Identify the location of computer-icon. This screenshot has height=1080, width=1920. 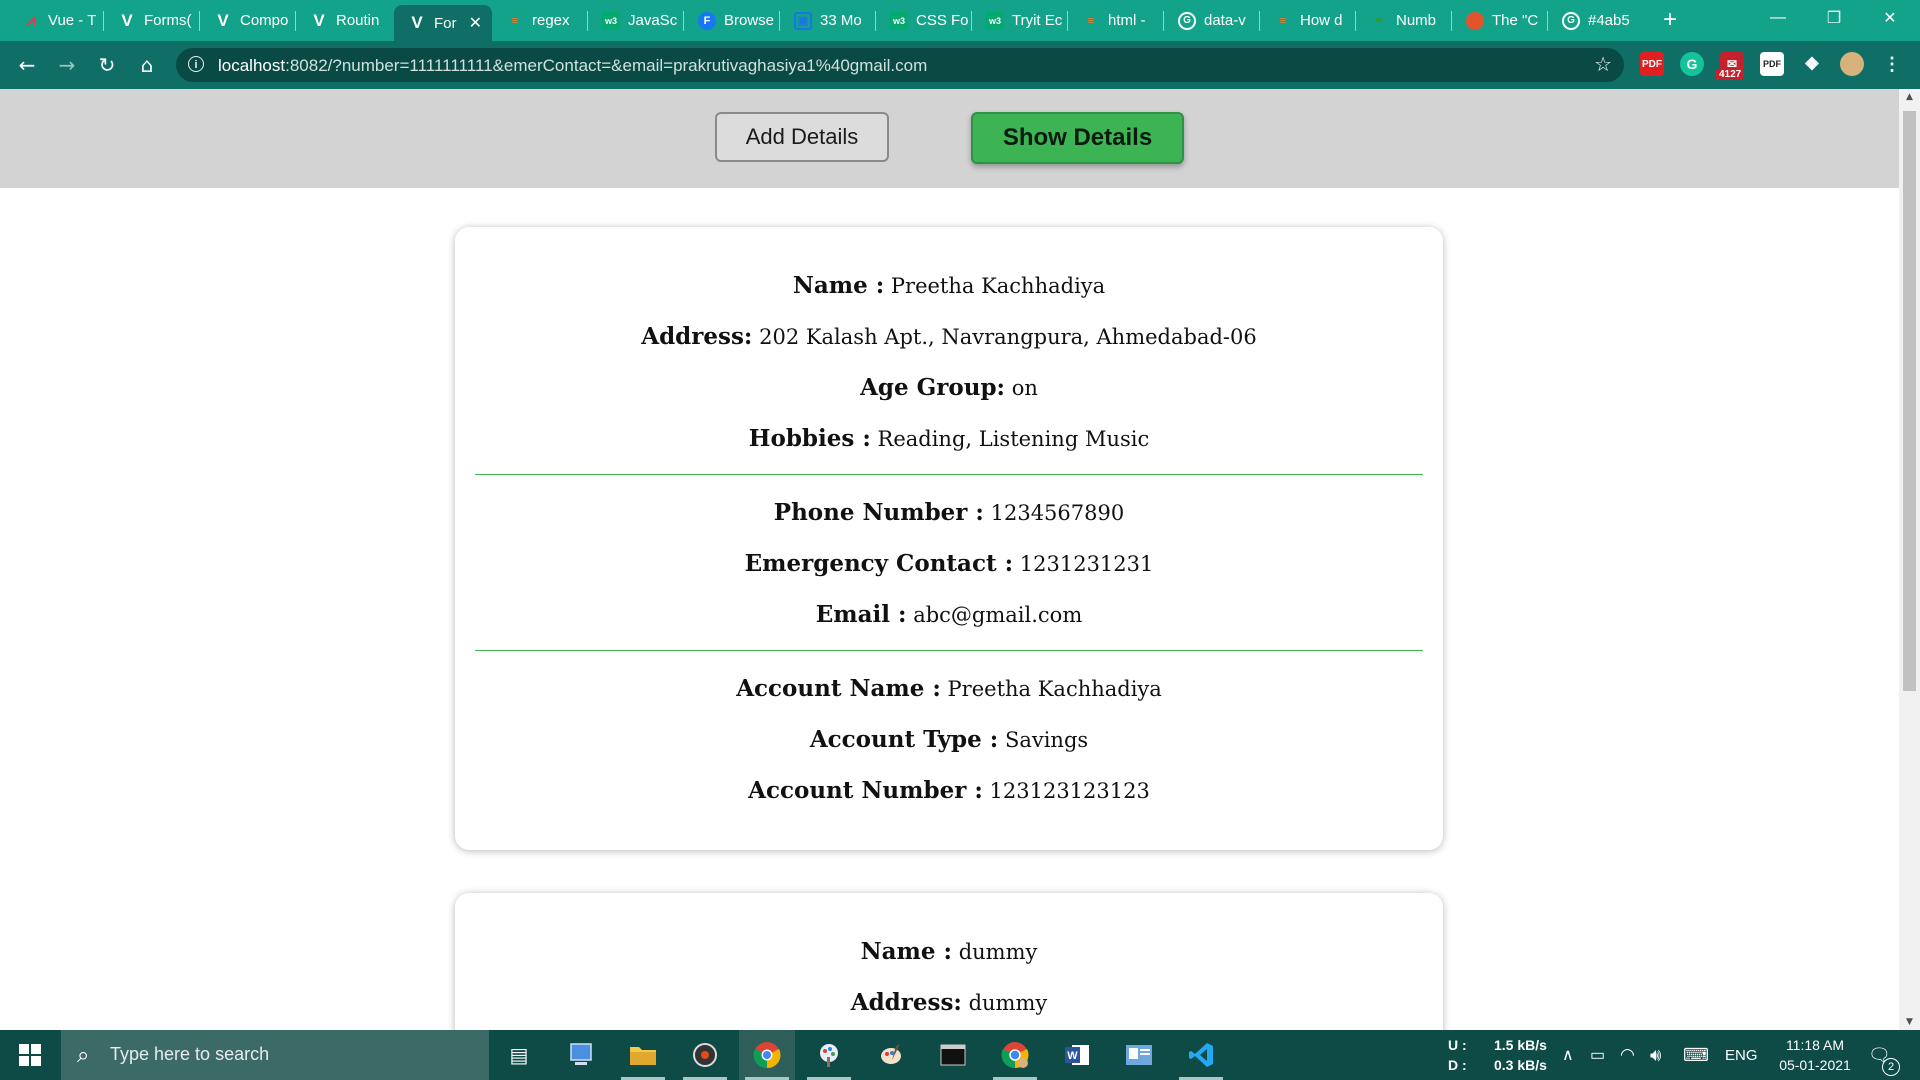
(581, 1055).